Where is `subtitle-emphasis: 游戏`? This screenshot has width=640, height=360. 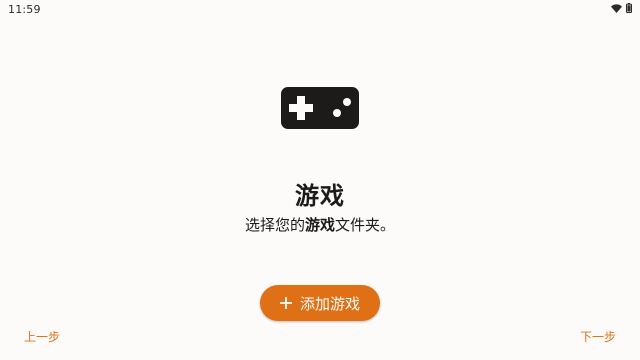 subtitle-emphasis: 游戏 is located at coordinates (319, 225).